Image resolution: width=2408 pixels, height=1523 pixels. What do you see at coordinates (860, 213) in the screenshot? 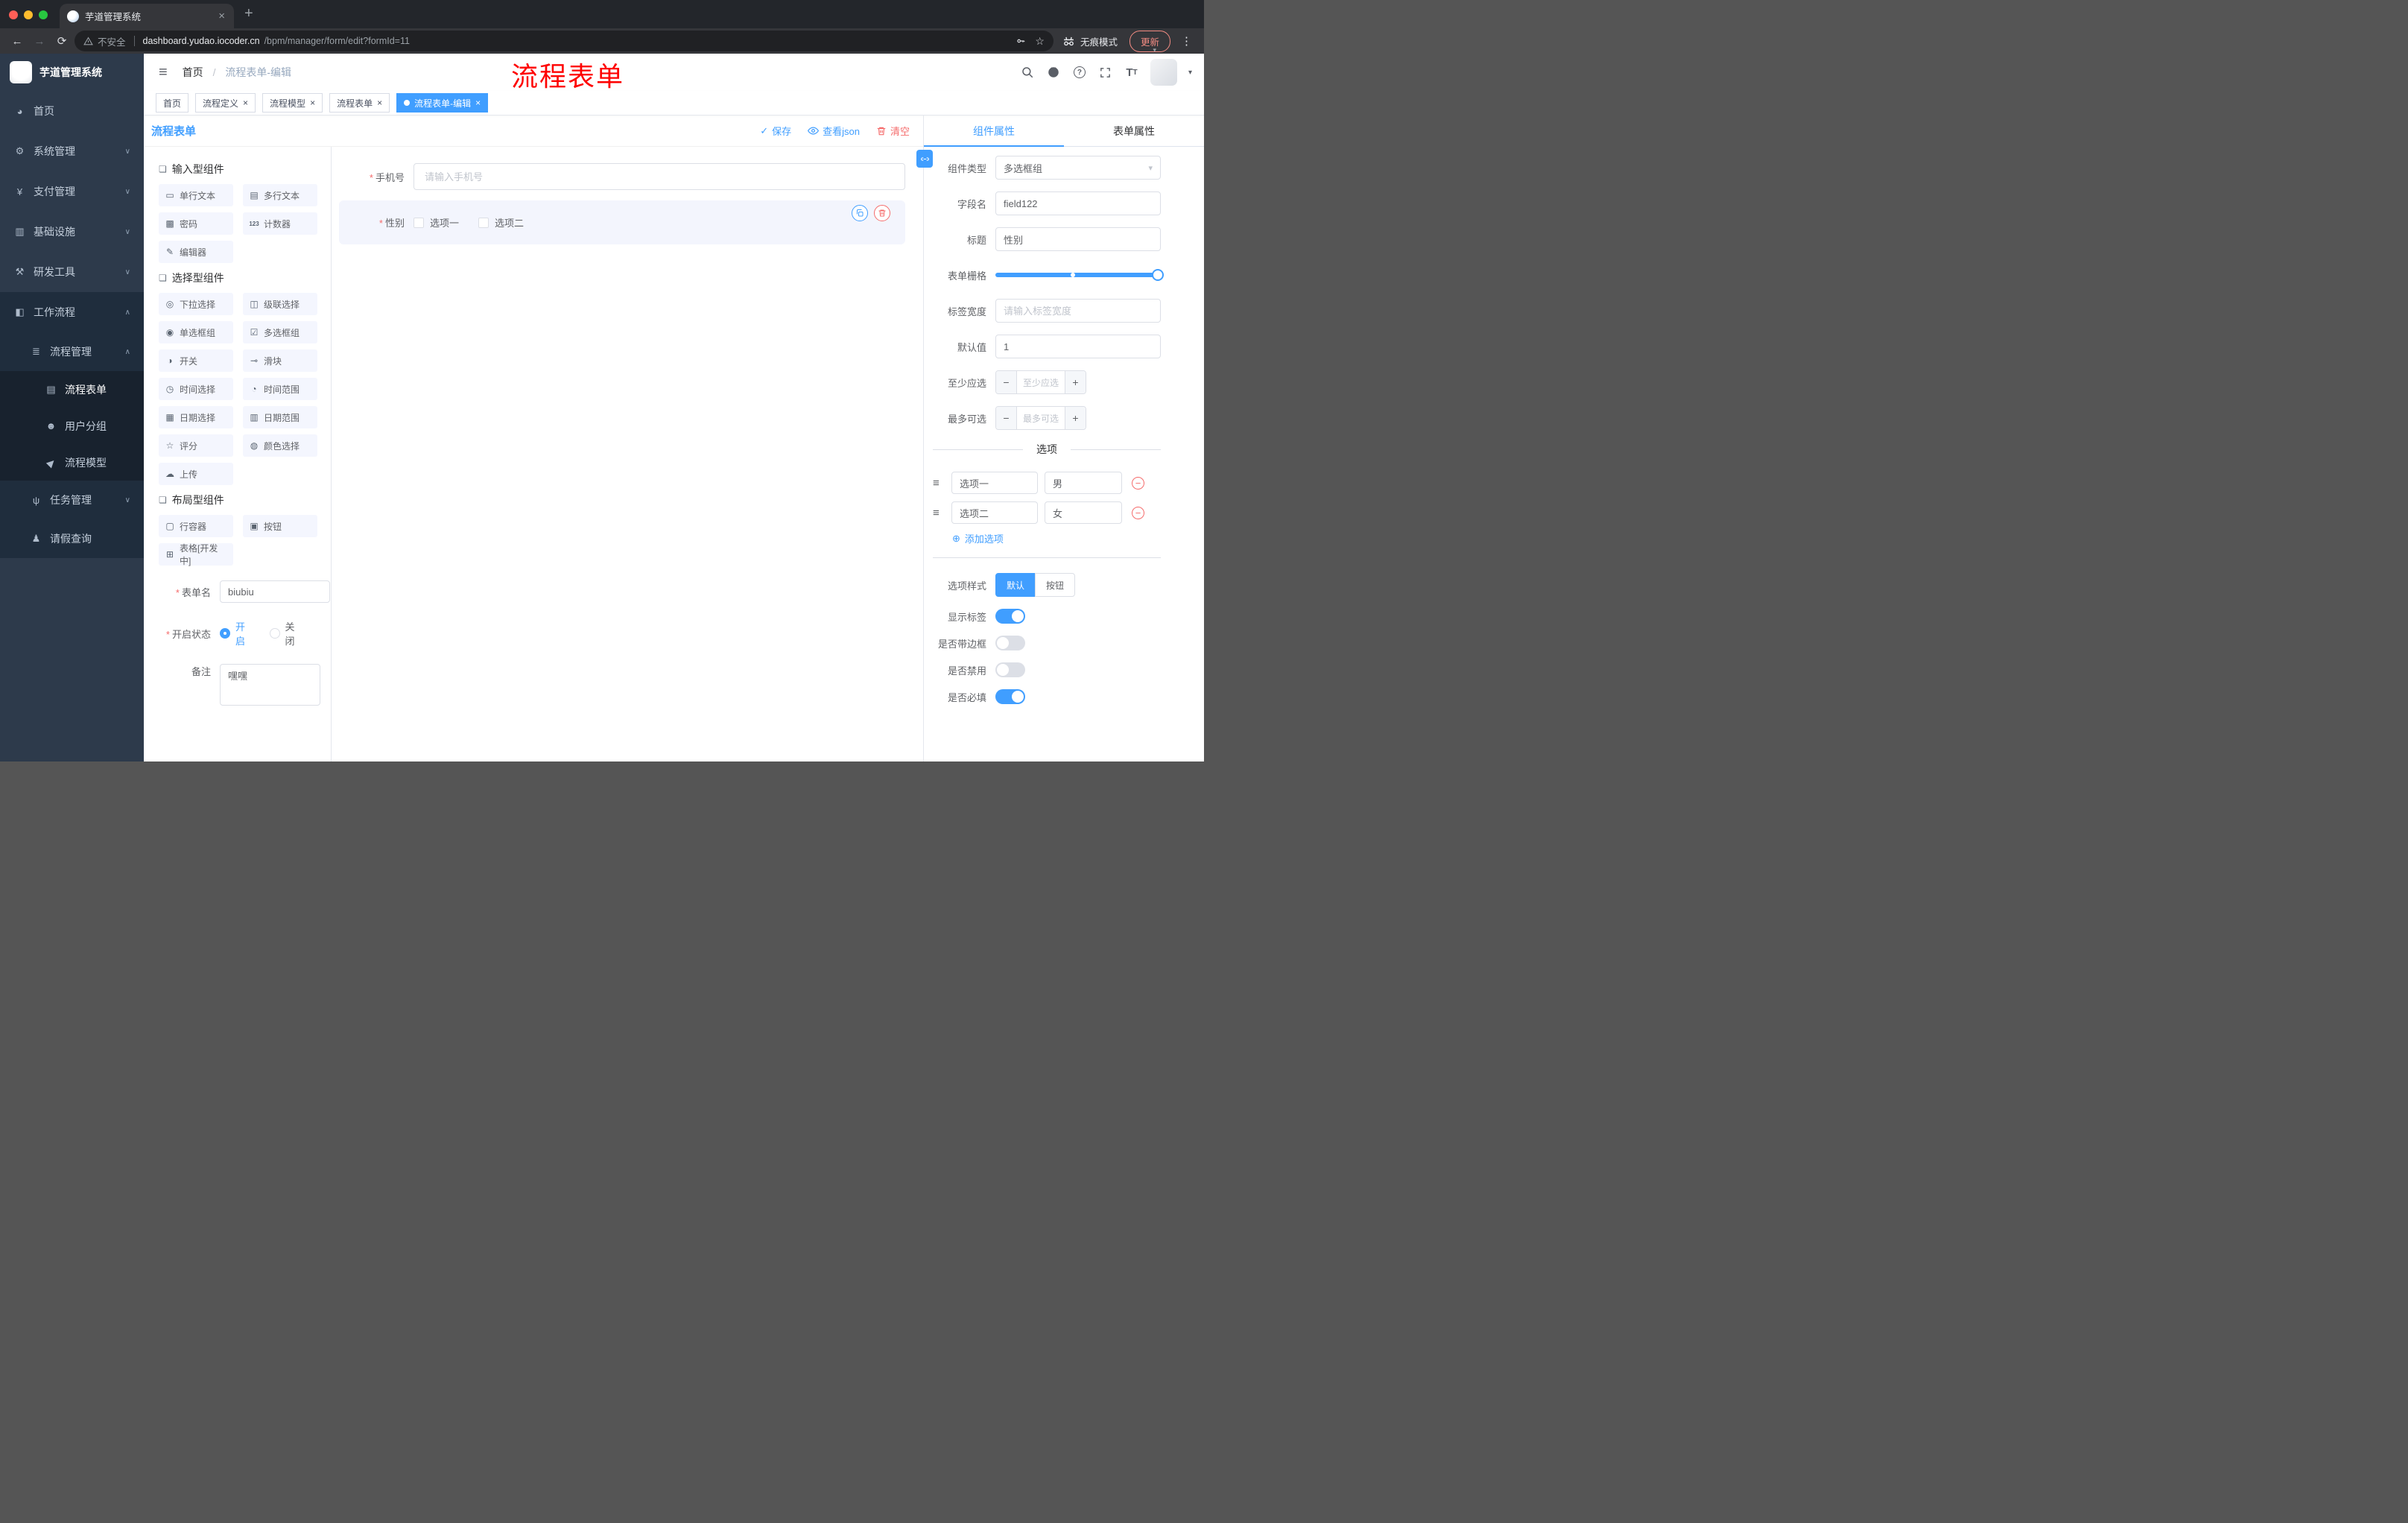
I see `copy-field-button` at bounding box center [860, 213].